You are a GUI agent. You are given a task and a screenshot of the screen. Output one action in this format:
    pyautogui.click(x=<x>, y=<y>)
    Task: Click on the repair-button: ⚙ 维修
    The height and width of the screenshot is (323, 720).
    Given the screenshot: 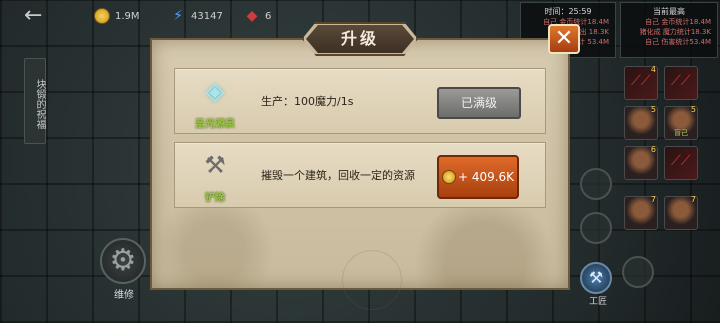 What is the action you would take?
    pyautogui.click(x=124, y=271)
    